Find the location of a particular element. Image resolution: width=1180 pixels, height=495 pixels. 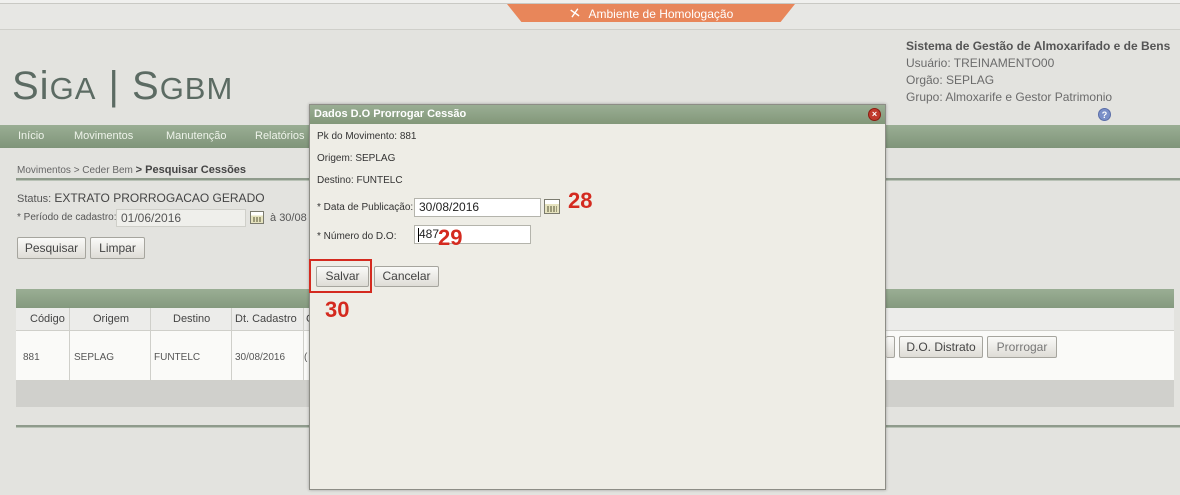

menu-item-movimentos: Movimentos is located at coordinates (103, 136).